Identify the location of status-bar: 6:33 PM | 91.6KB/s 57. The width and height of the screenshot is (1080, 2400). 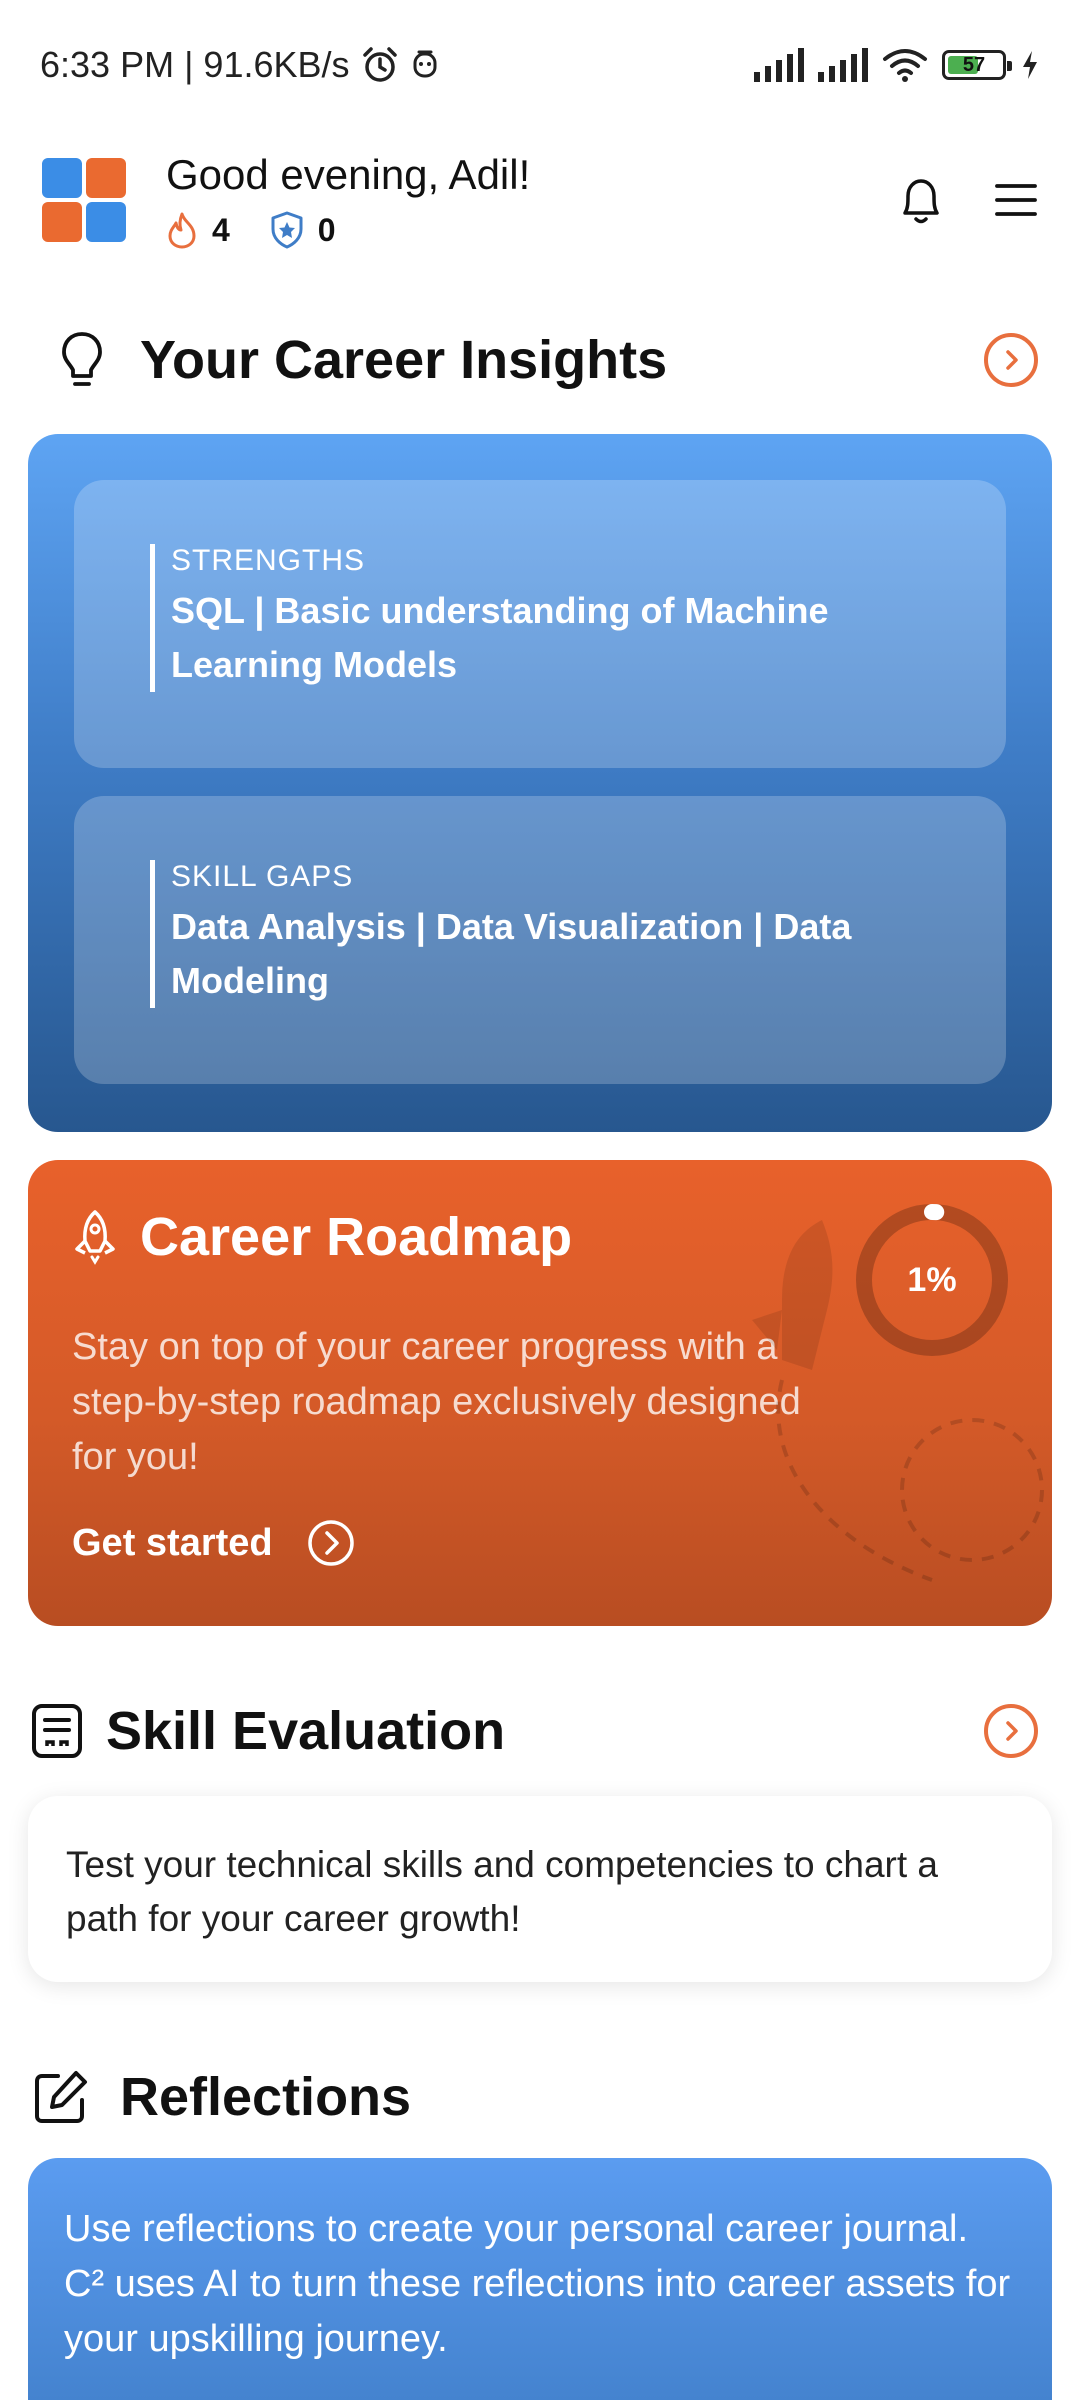
(540, 65).